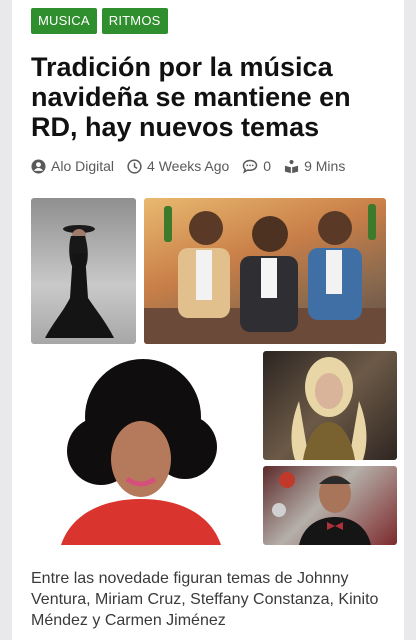 This screenshot has height=640, width=416. I want to click on article-meta: Alo Digital 4 Weeks Ago 0 9 Mins, so click(194, 166).